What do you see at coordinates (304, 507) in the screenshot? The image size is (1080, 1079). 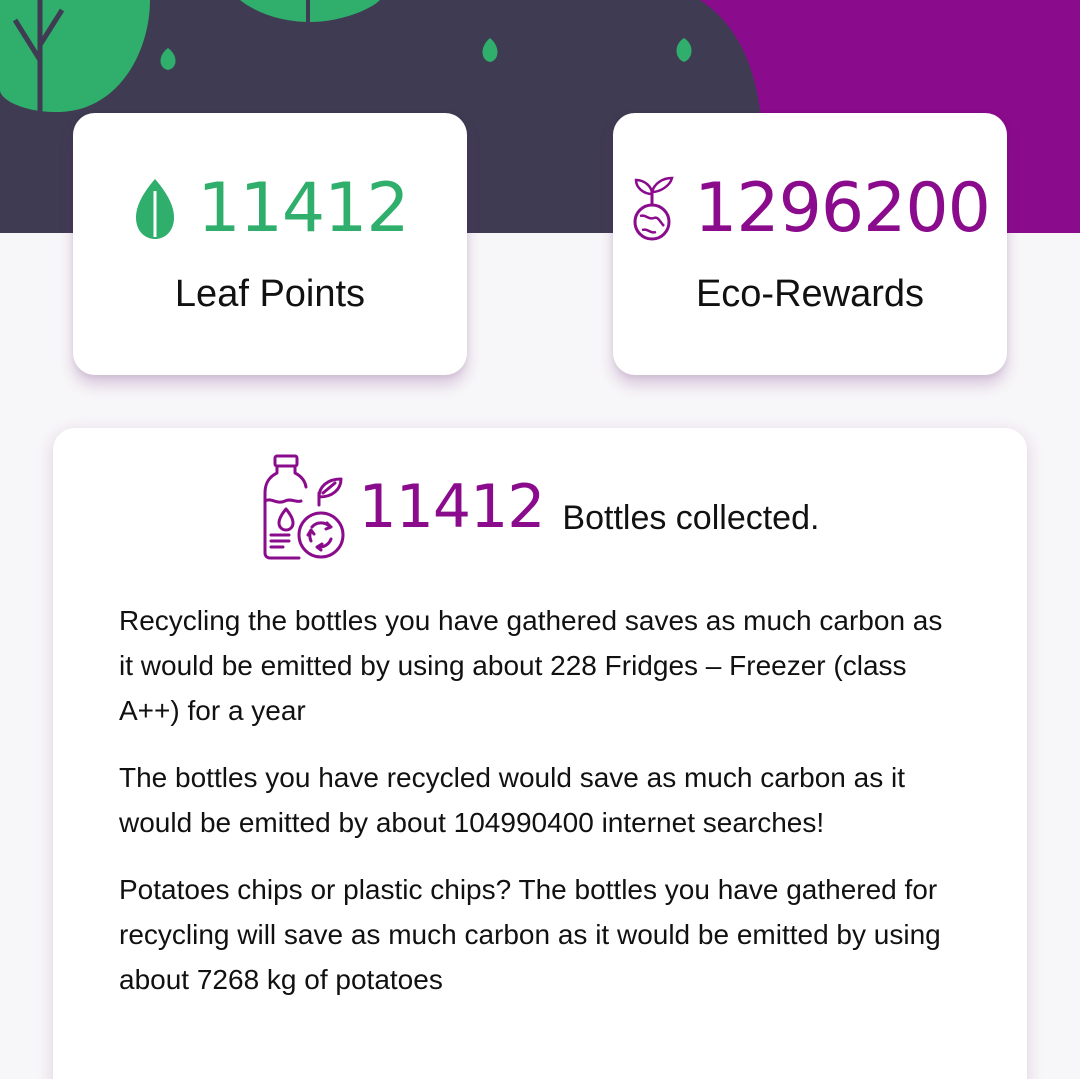 I see `bottle-recycle-icon` at bounding box center [304, 507].